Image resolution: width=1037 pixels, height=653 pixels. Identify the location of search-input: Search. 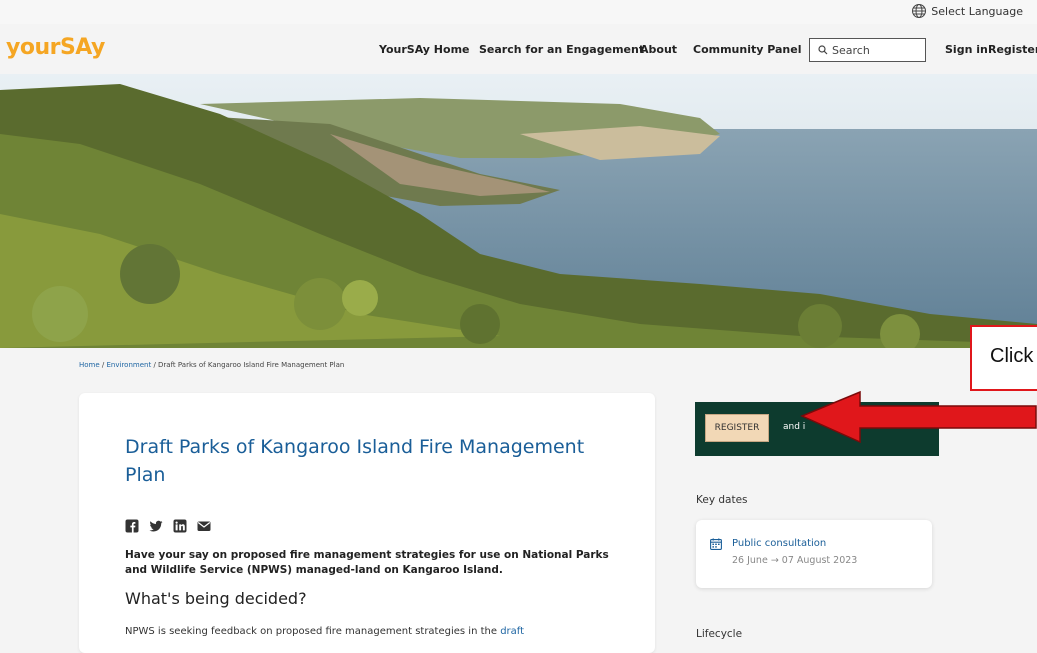
(867, 50).